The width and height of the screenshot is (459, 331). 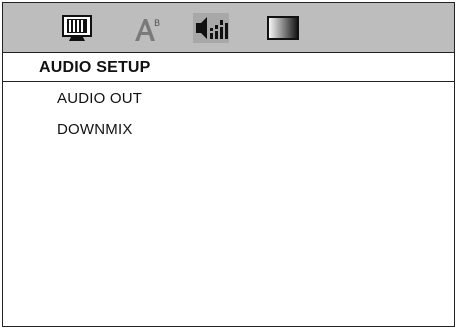 I want to click on audio-setup-icon, so click(x=211, y=28).